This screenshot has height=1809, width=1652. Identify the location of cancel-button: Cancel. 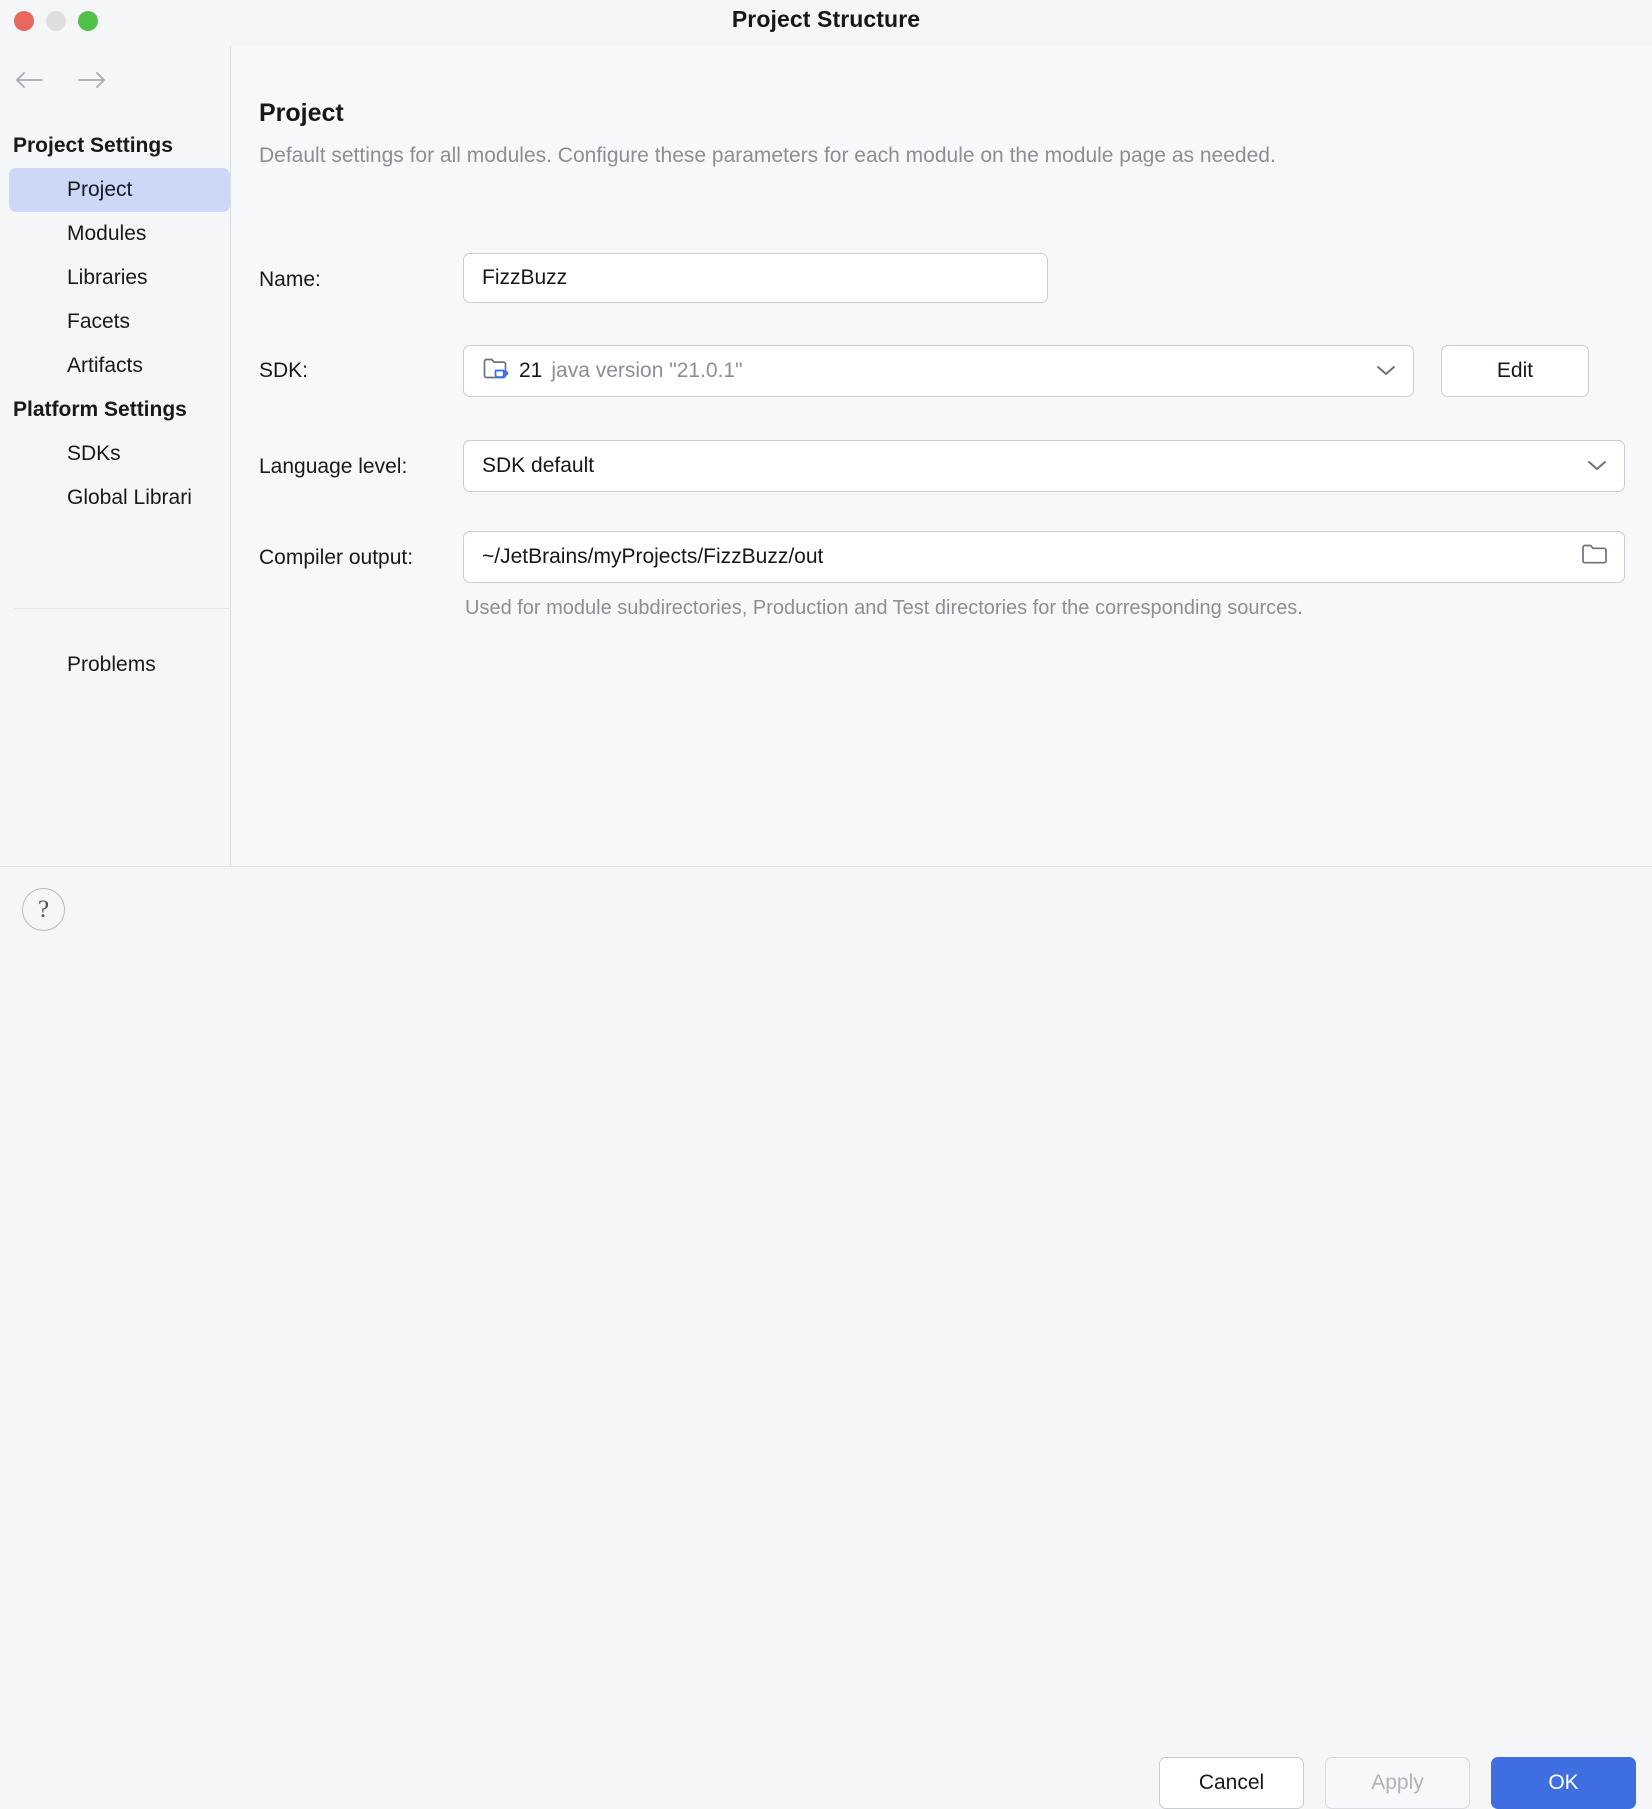
(1231, 1783).